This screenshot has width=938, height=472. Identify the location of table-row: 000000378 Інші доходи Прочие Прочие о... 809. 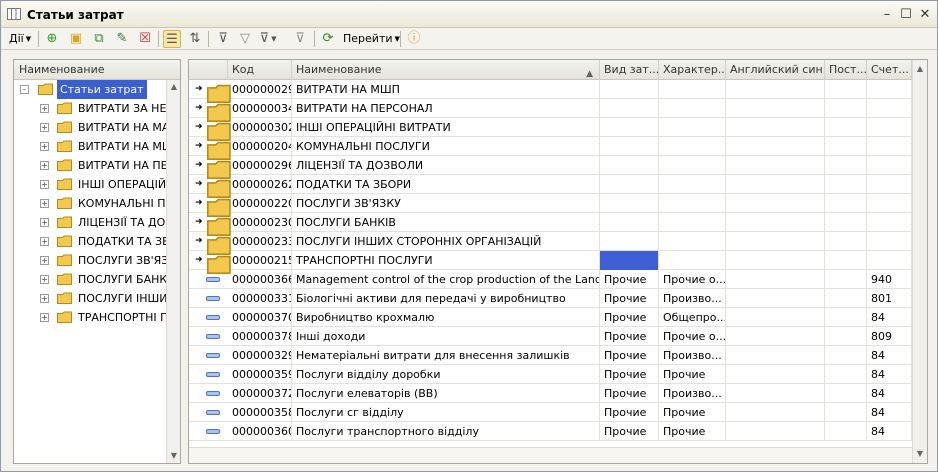
(550, 336).